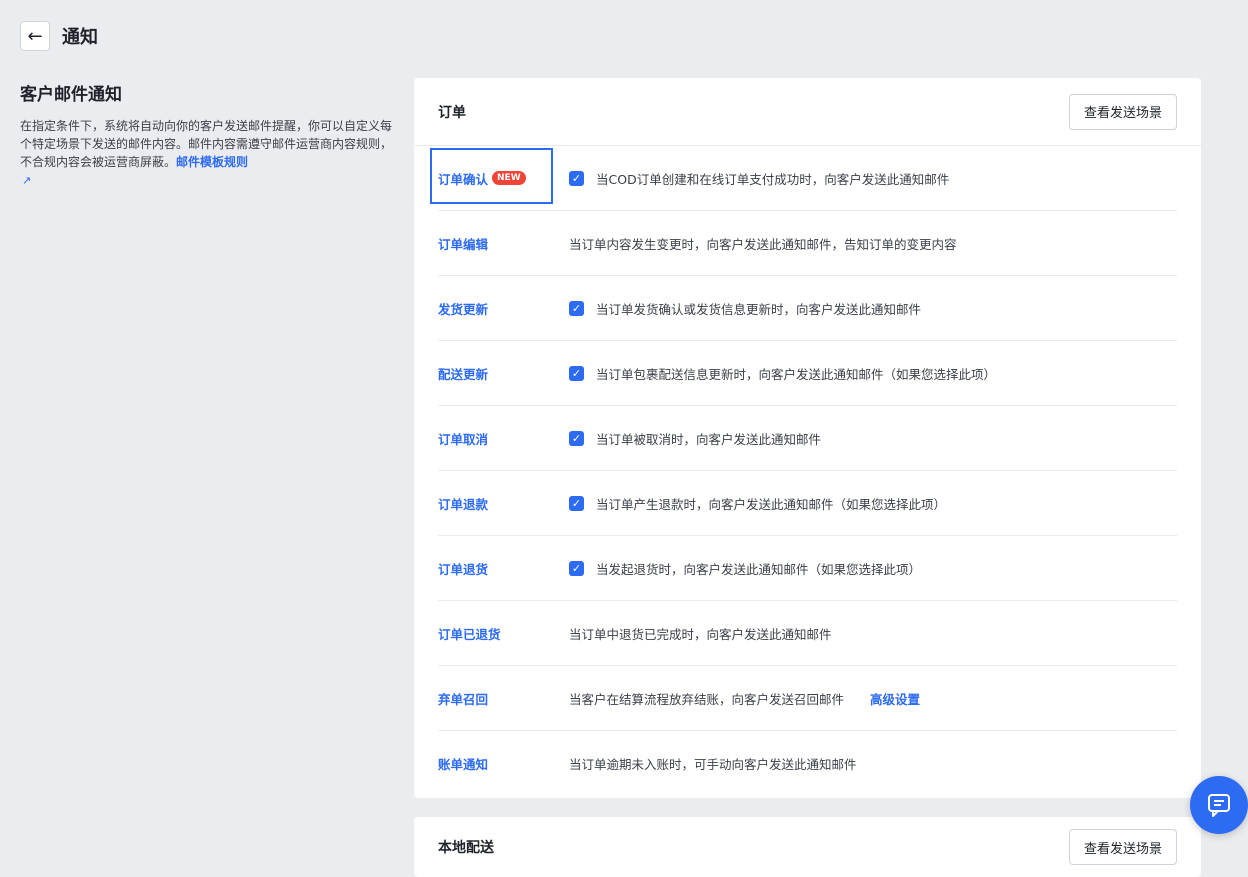 This screenshot has width=1248, height=877. Describe the element at coordinates (80, 37) in the screenshot. I see `page-title: 通知` at that location.